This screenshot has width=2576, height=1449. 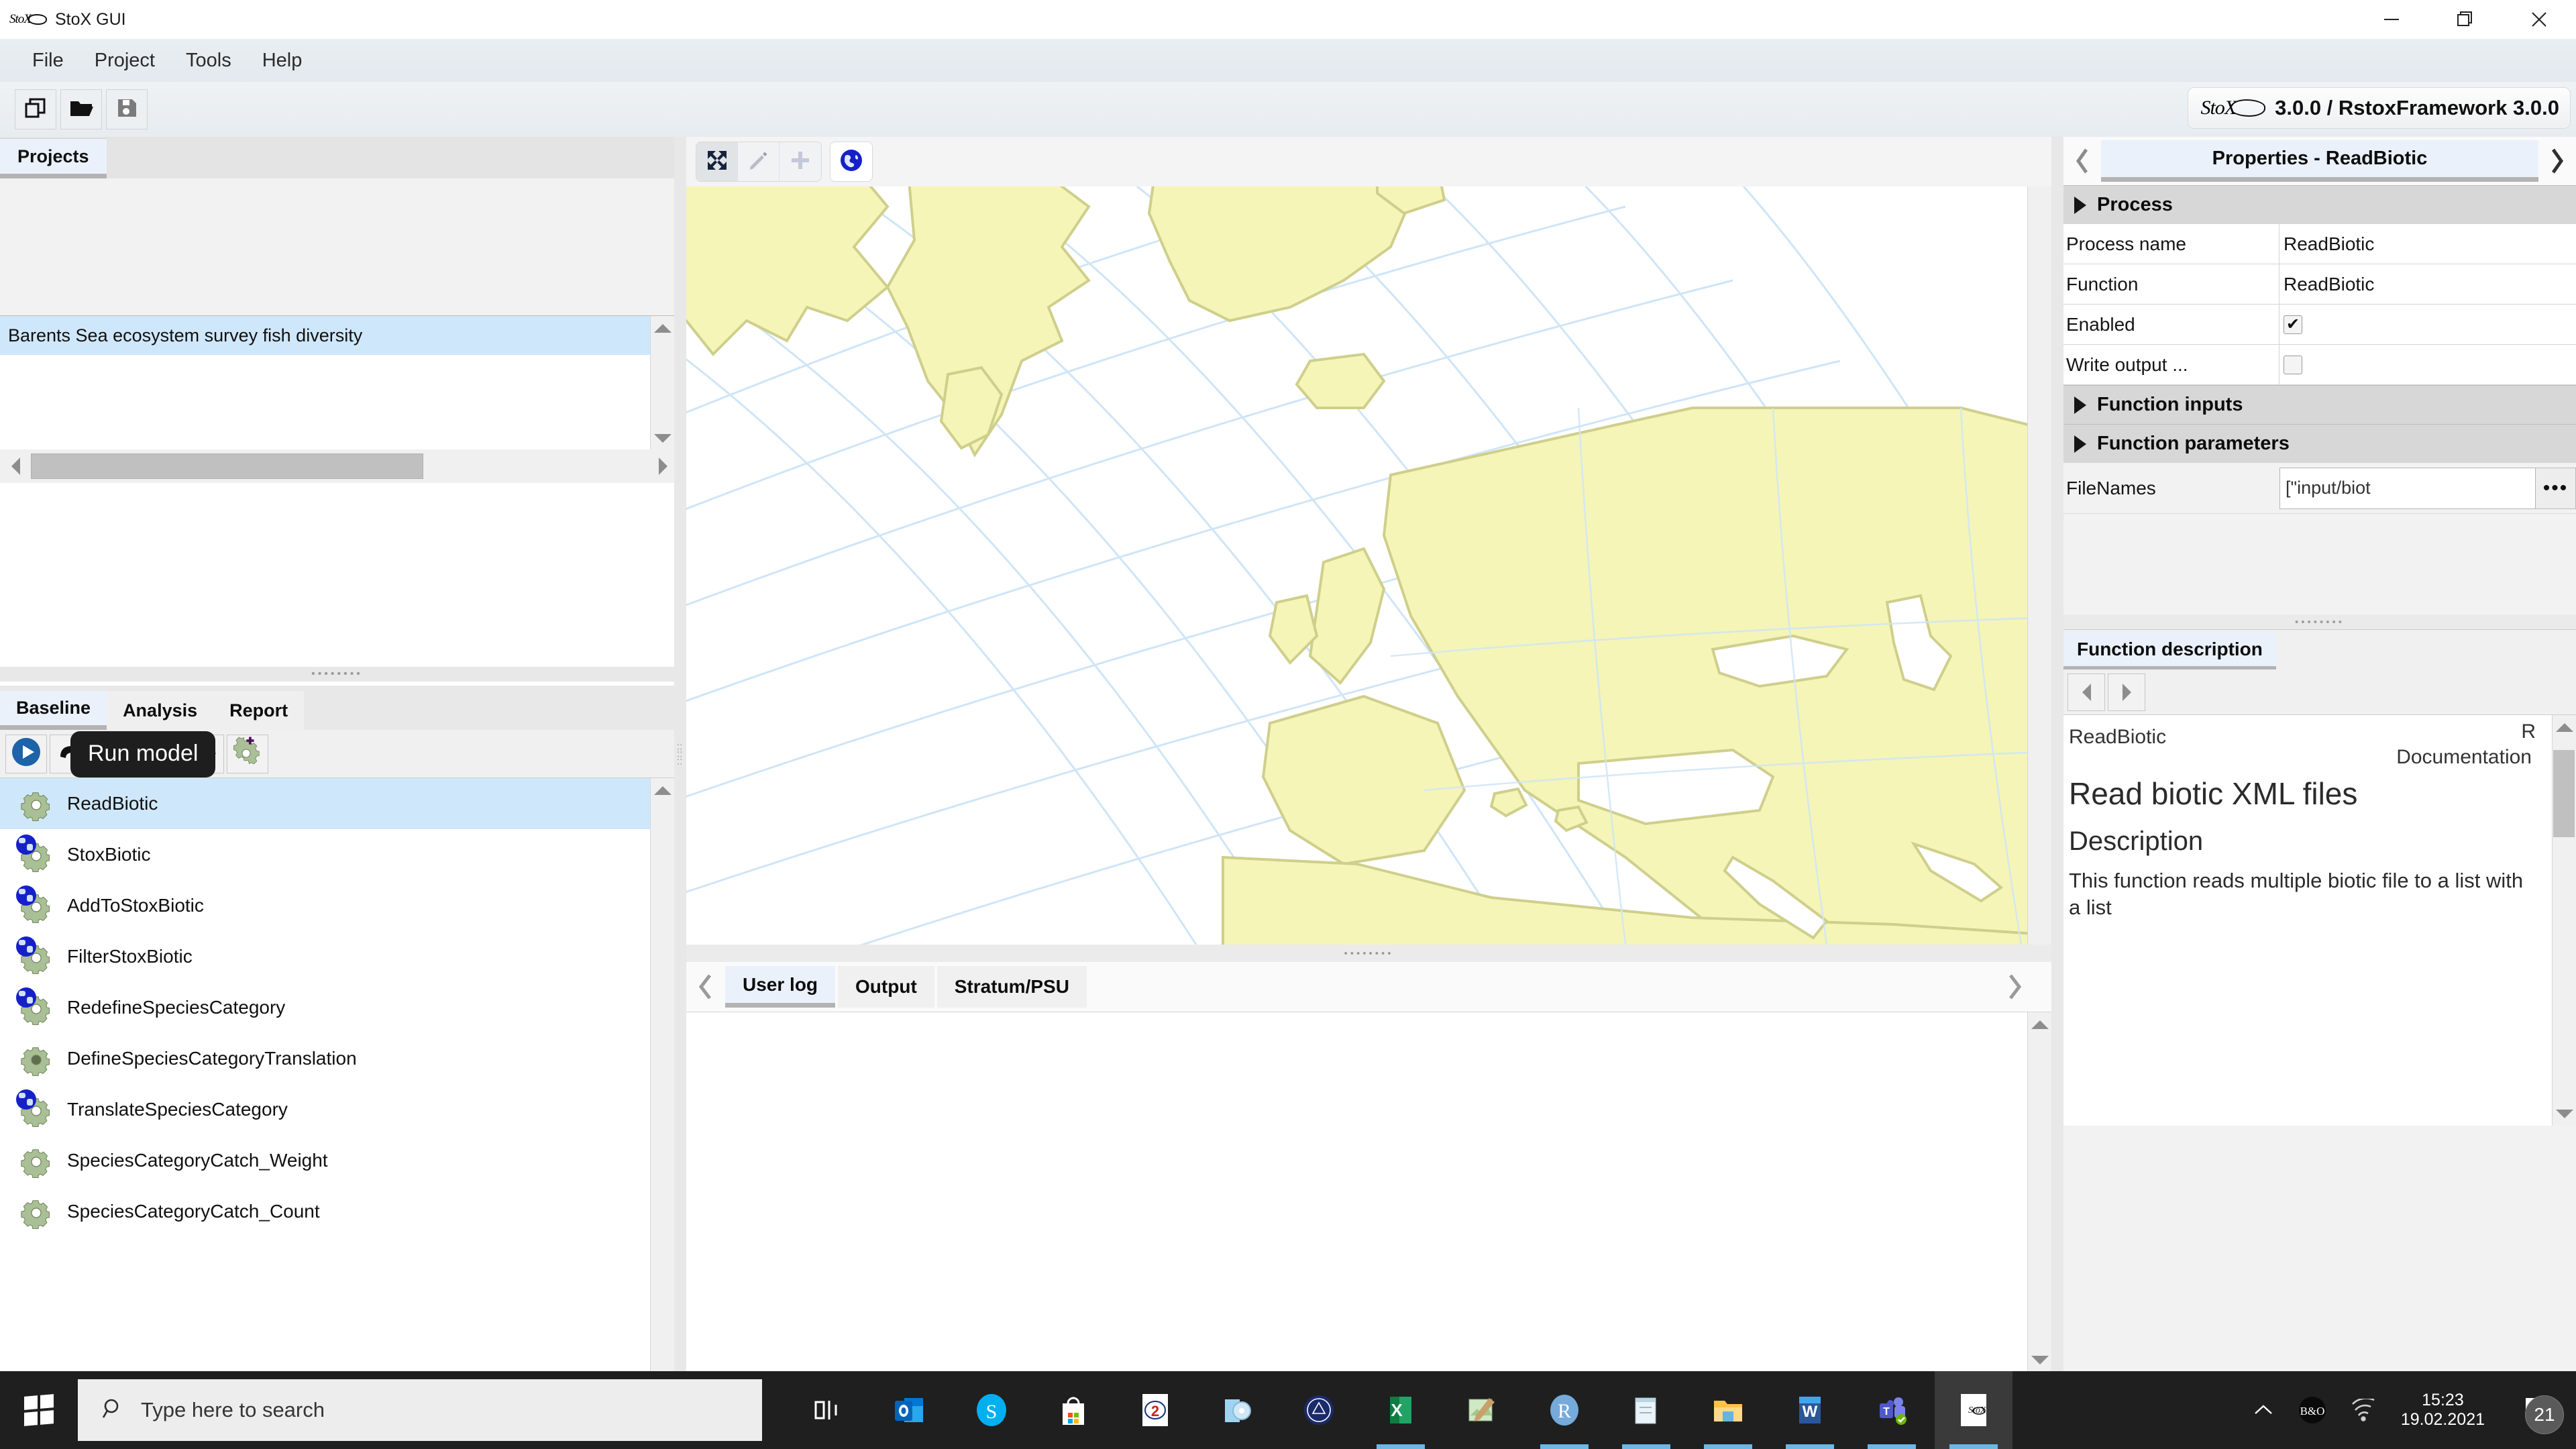 What do you see at coordinates (851, 161) in the screenshot?
I see `globe-button` at bounding box center [851, 161].